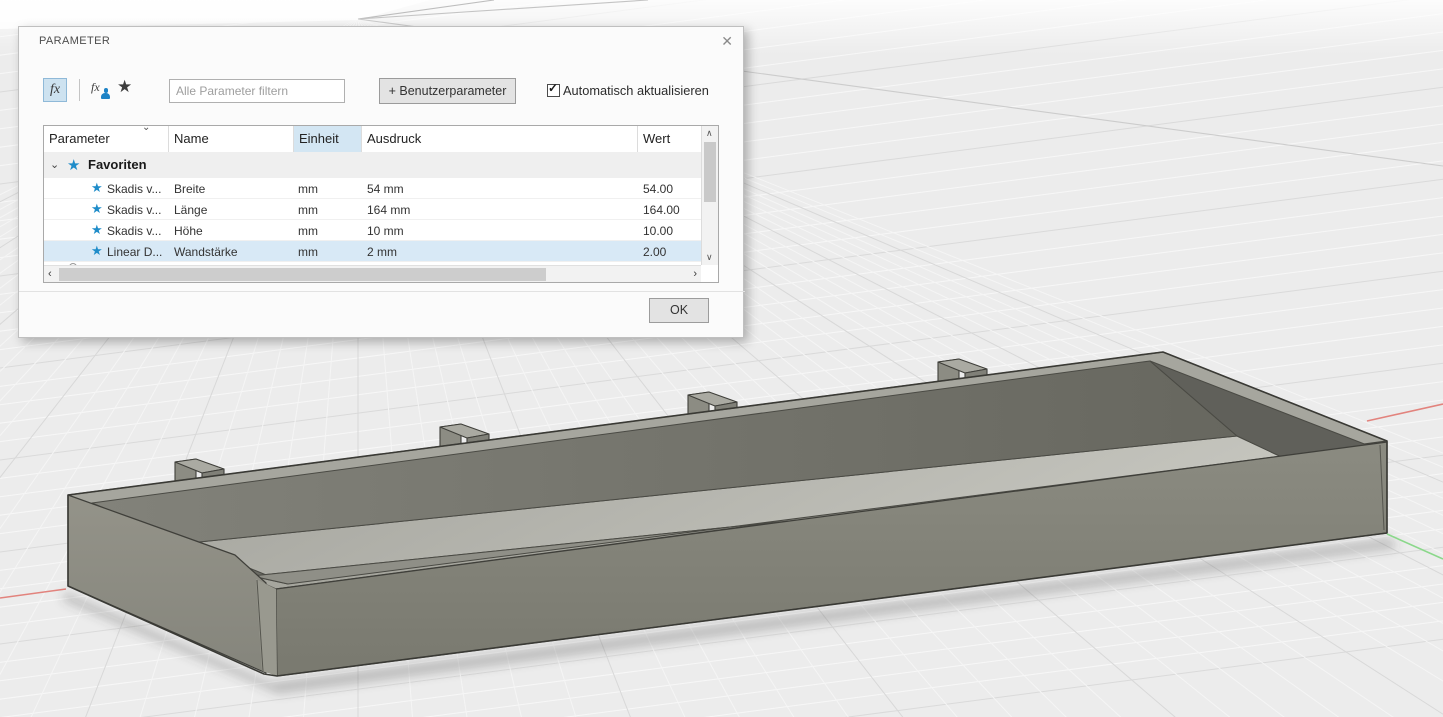 This screenshot has height=717, width=1443. What do you see at coordinates (190, 189) in the screenshot?
I see `cell-name: Breite` at bounding box center [190, 189].